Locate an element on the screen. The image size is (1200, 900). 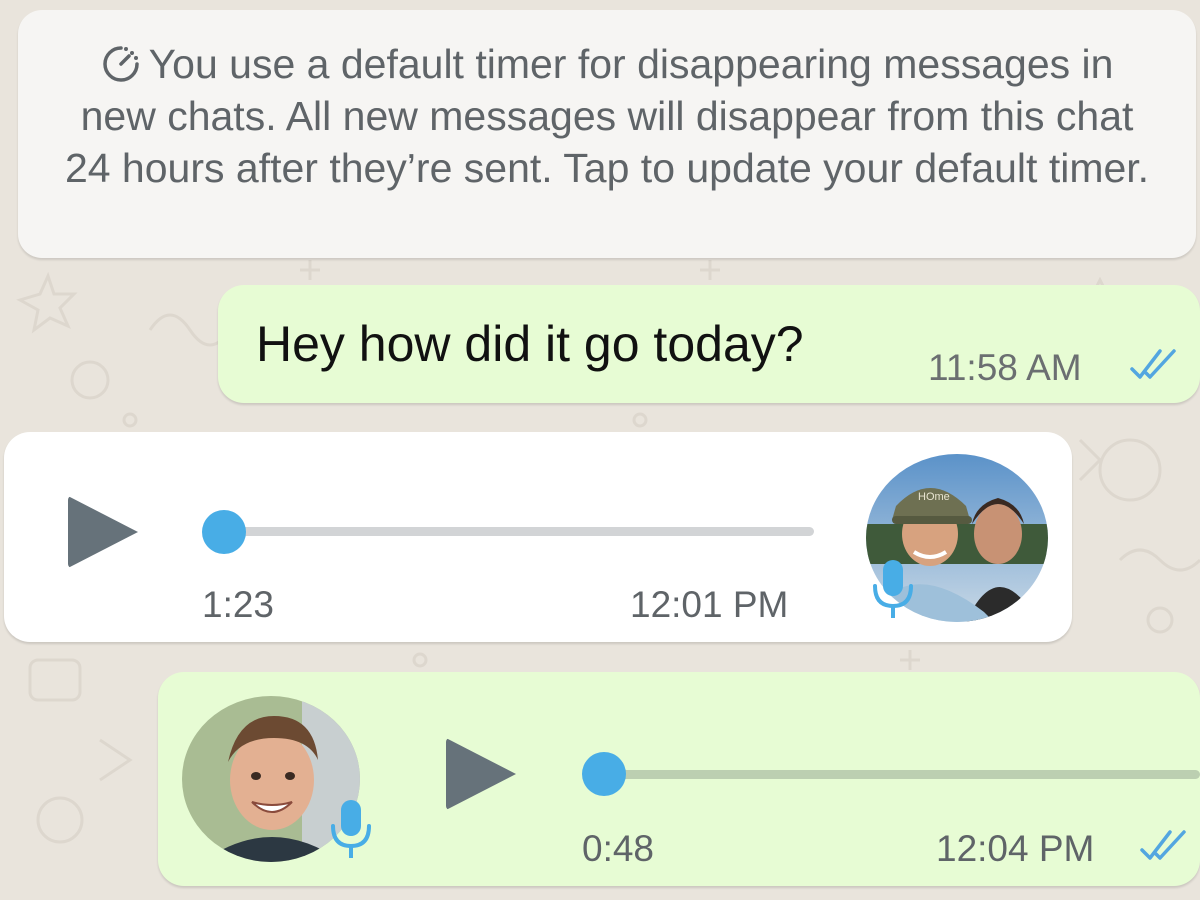
message-text: Hey how did it go today? is located at coordinates (530, 344).